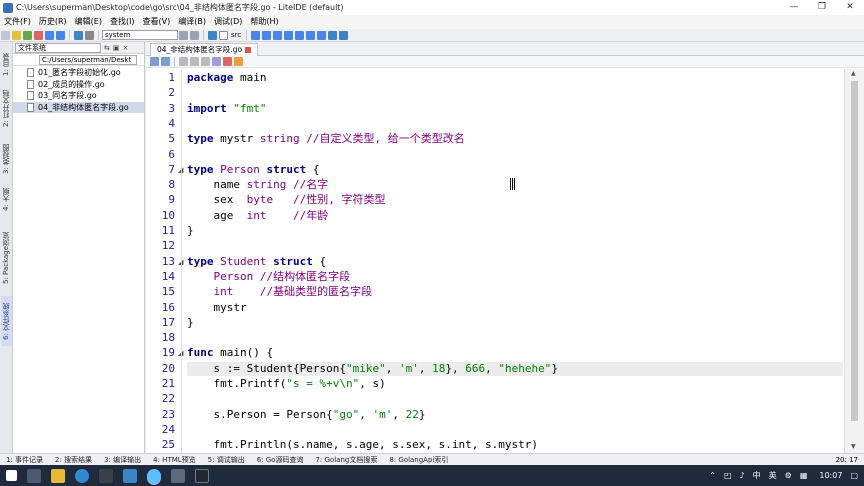 The width and height of the screenshot is (864, 486). What do you see at coordinates (38, 35) in the screenshot?
I see `close-file-icon` at bounding box center [38, 35].